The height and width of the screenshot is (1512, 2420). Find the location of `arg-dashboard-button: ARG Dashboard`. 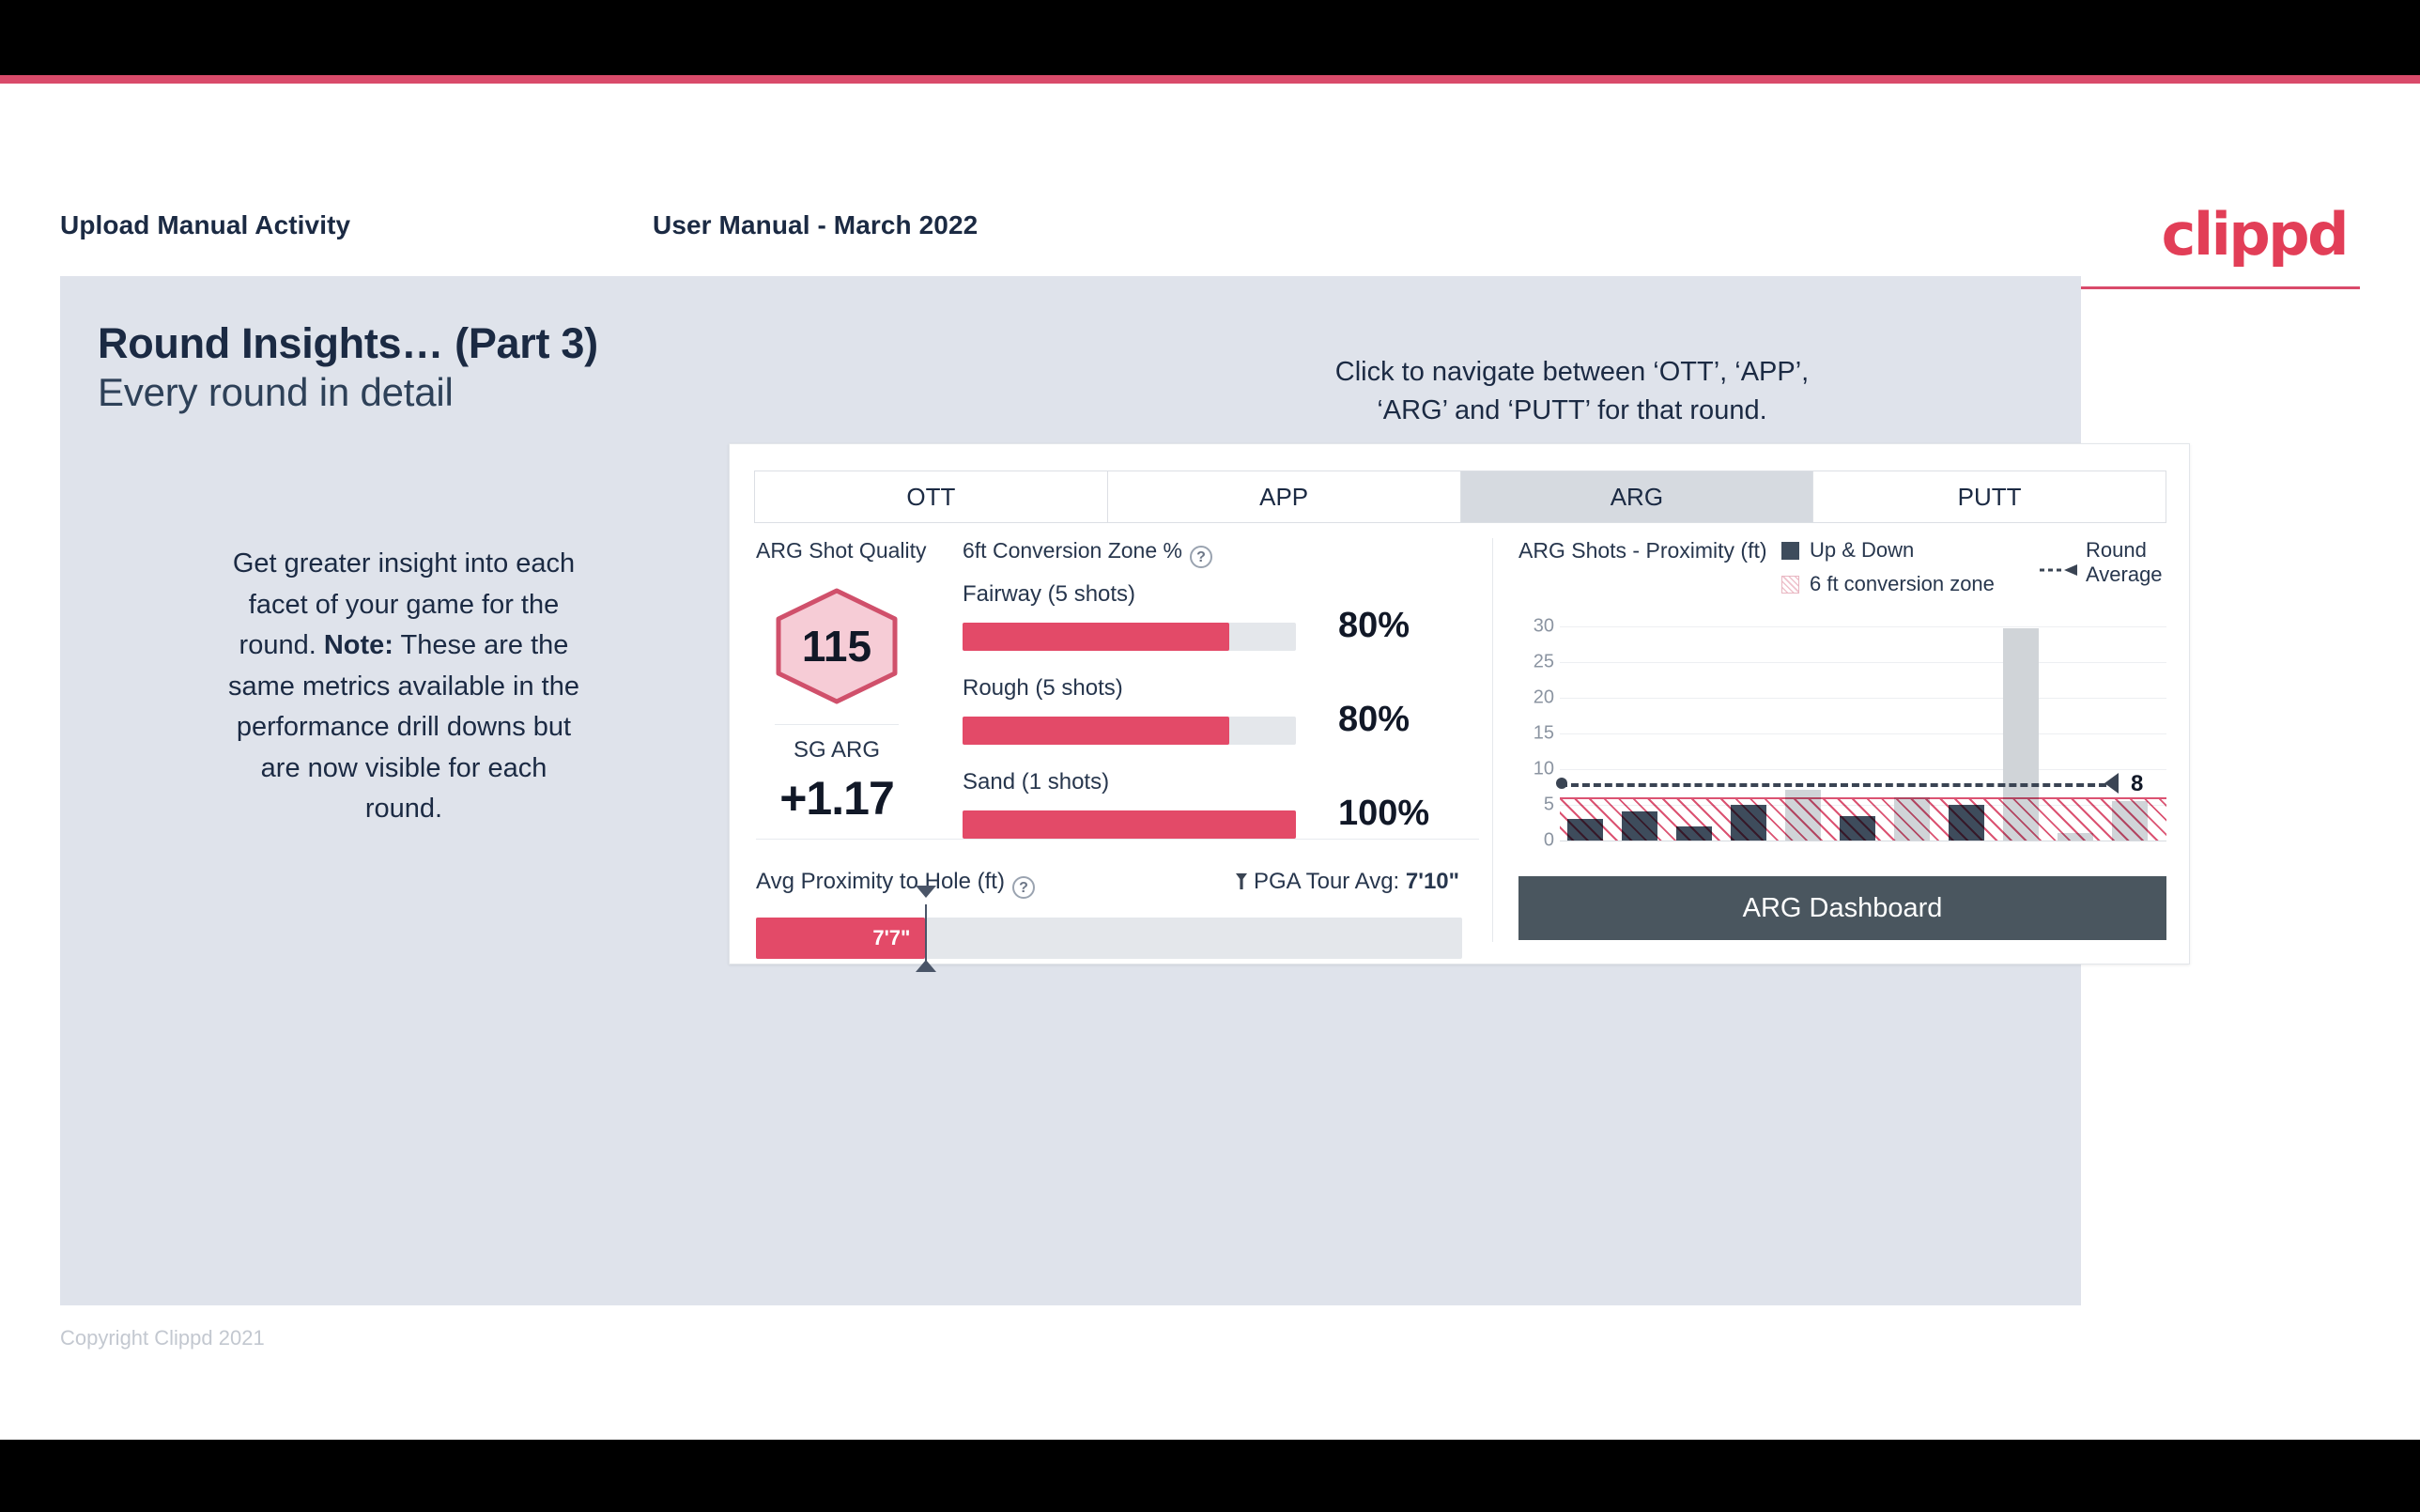

arg-dashboard-button: ARG Dashboard is located at coordinates (1842, 908).